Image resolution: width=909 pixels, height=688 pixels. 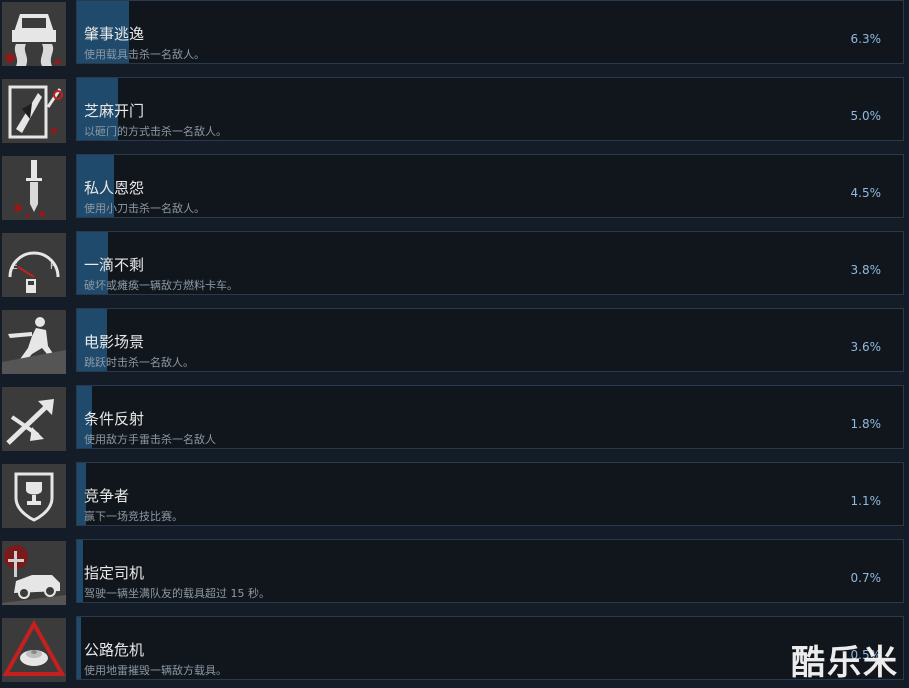 I want to click on achievement-percent: 1.8%, so click(x=866, y=424).